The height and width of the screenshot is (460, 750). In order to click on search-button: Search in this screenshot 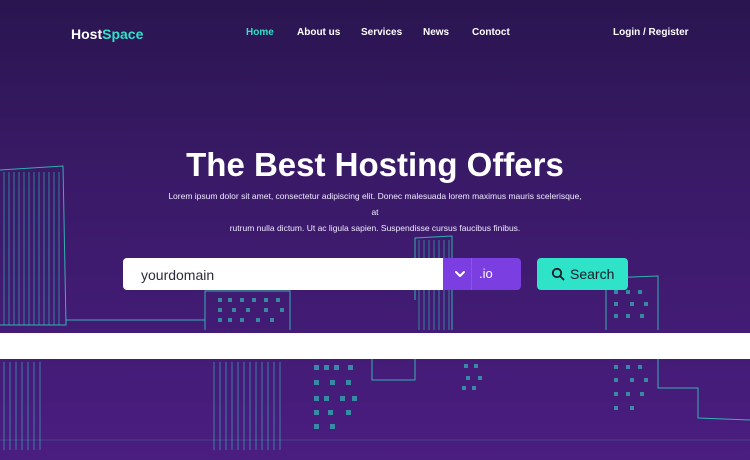, I will do `click(582, 274)`.